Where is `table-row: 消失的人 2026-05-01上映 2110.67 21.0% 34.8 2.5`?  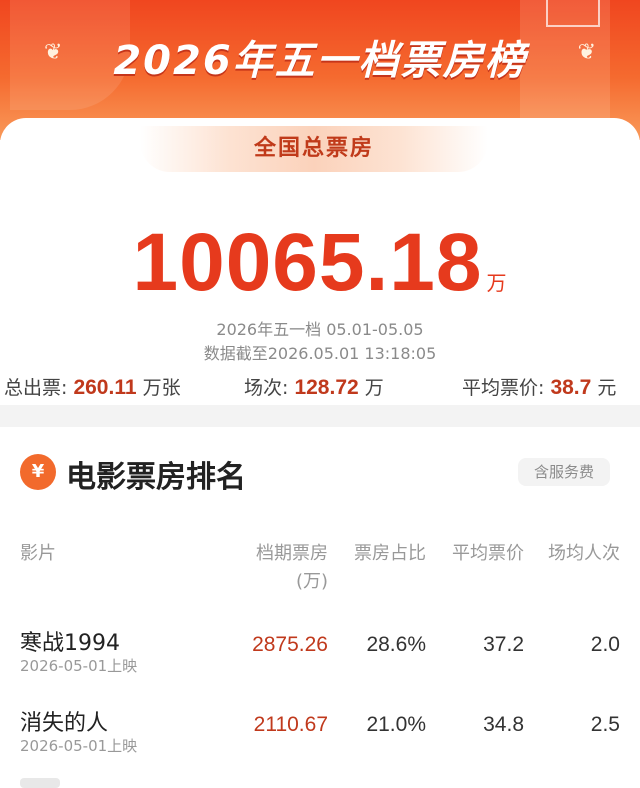
table-row: 消失的人 2026-05-01上映 2110.67 21.0% 34.8 2.5 is located at coordinates (320, 740).